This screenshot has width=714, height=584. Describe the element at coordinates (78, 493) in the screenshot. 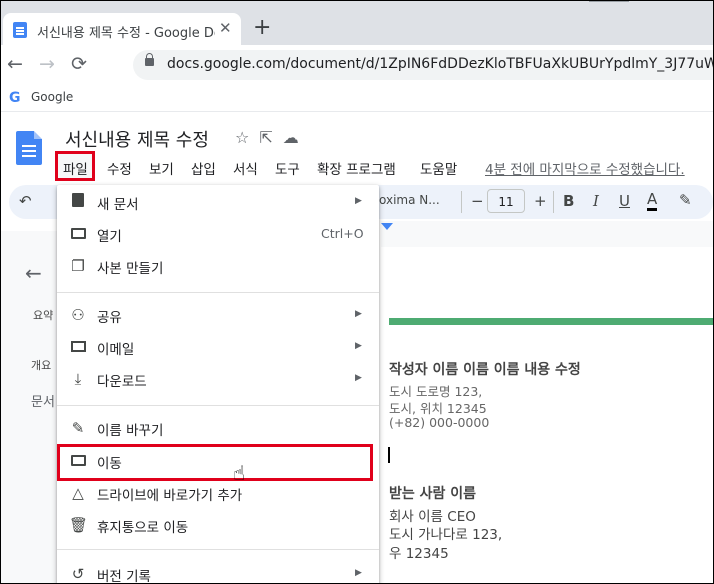

I see `drive-shortcut-icon: △` at that location.